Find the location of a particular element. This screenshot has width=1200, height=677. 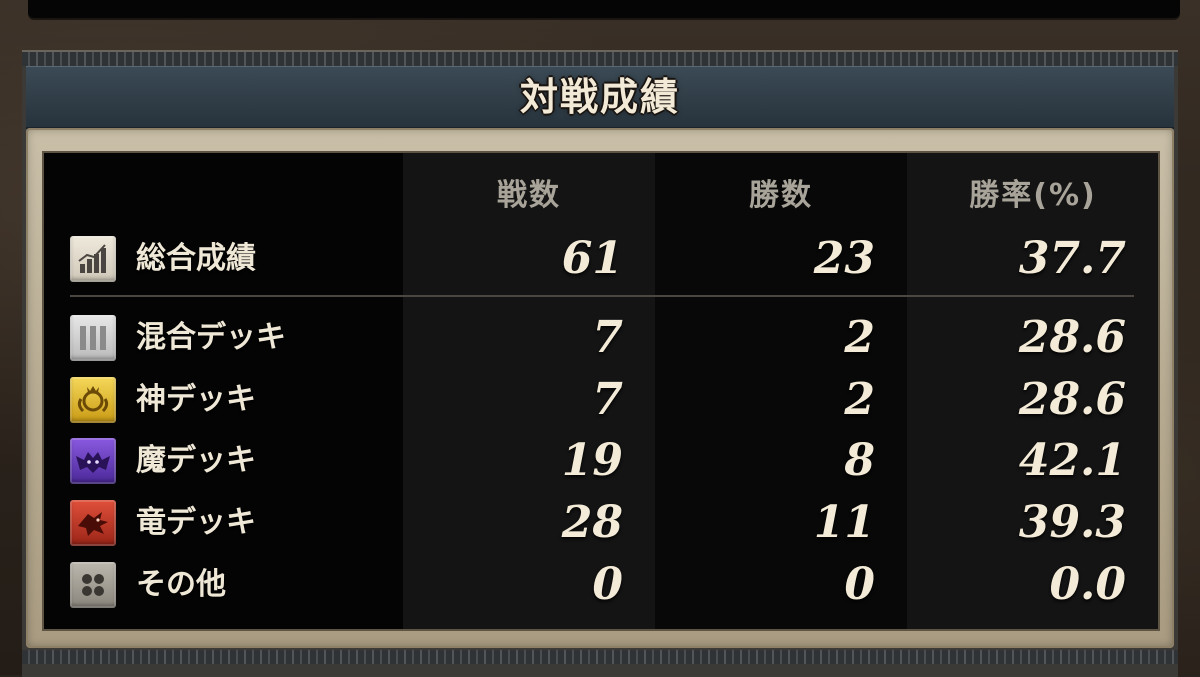

wins-value: 23 is located at coordinates (844, 258).